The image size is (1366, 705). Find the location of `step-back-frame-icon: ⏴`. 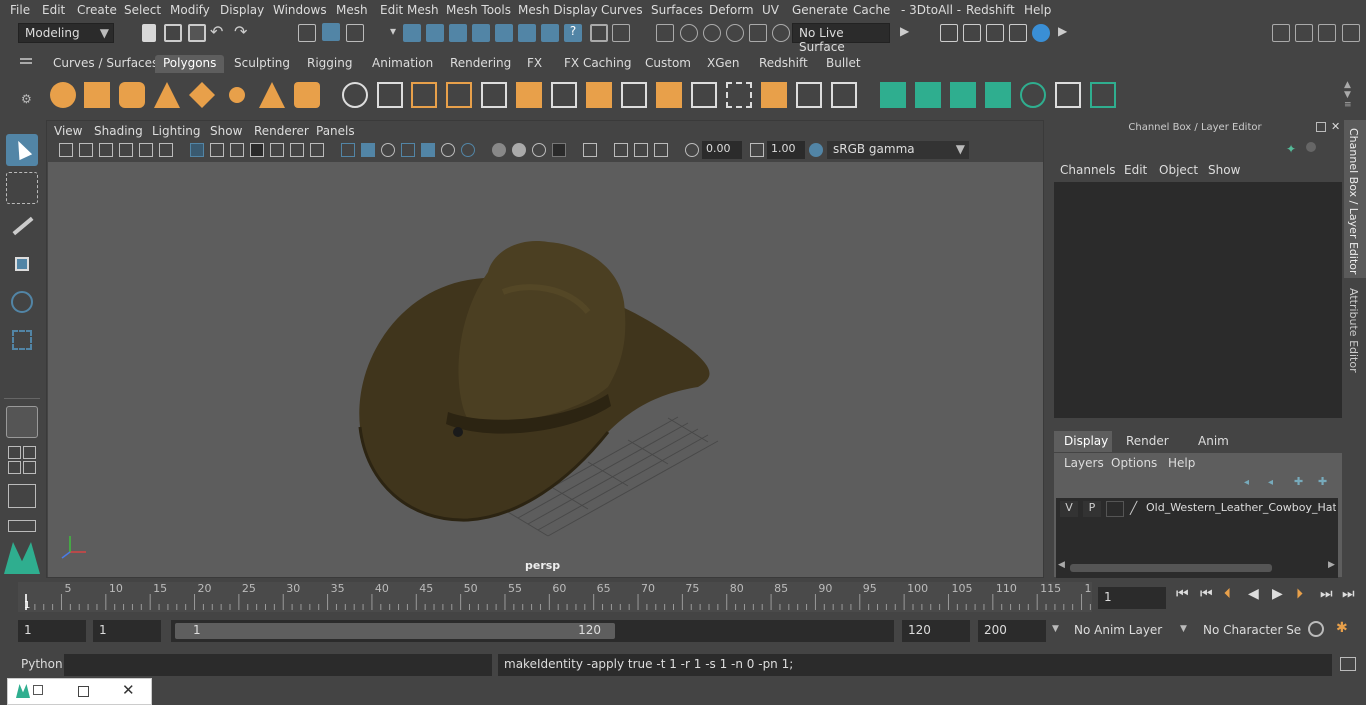

step-back-frame-icon: ⏴ is located at coordinates (1227, 594).